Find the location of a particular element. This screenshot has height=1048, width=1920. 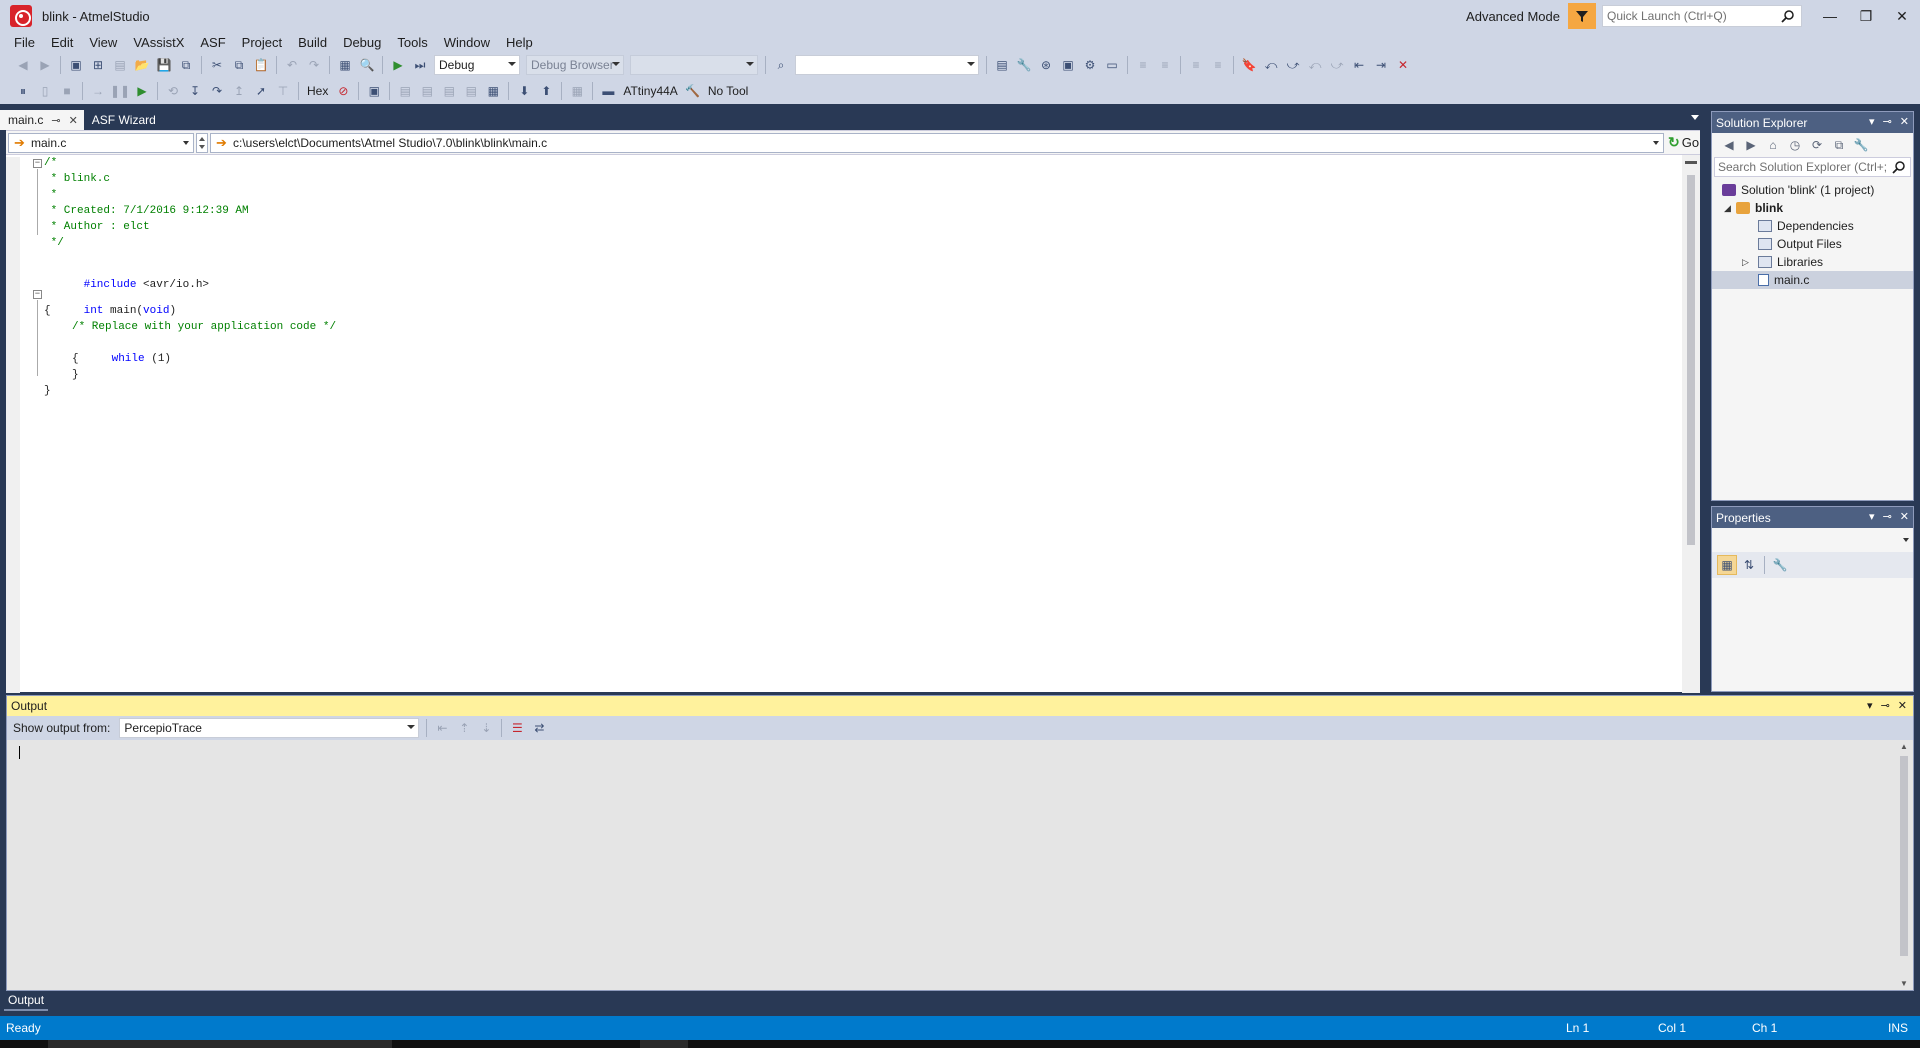

memory-icon: ▤ is located at coordinates (405, 91).